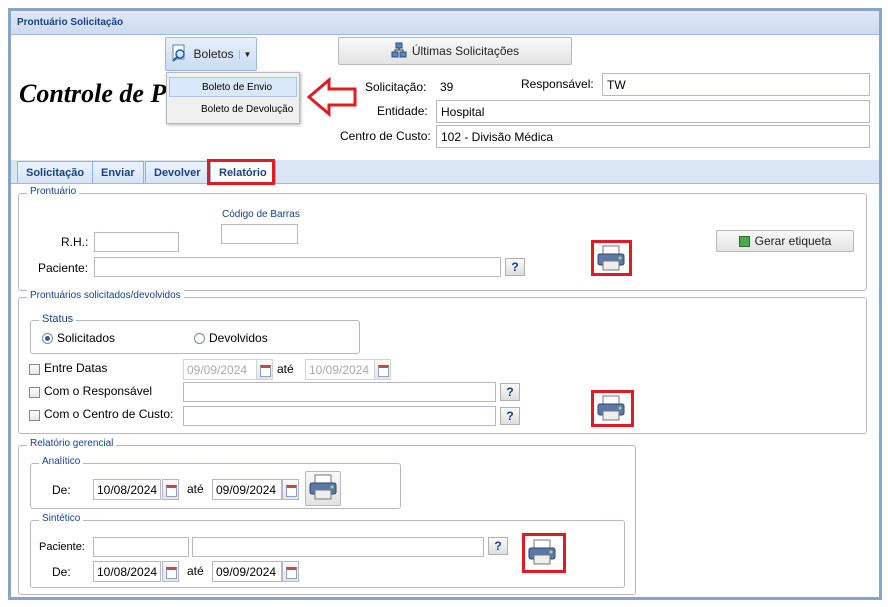  Describe the element at coordinates (109, 414) in the screenshot. I see `com-centro-label: Com o Centro de Custo:` at that location.